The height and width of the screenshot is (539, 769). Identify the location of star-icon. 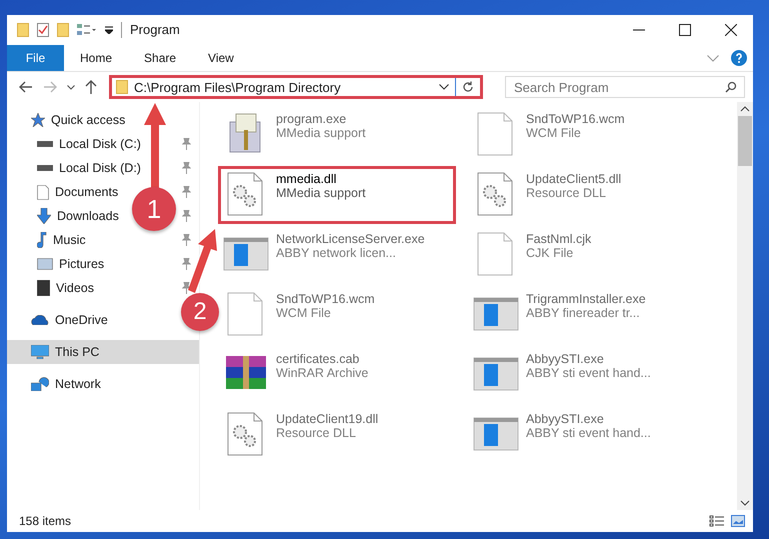
(38, 120).